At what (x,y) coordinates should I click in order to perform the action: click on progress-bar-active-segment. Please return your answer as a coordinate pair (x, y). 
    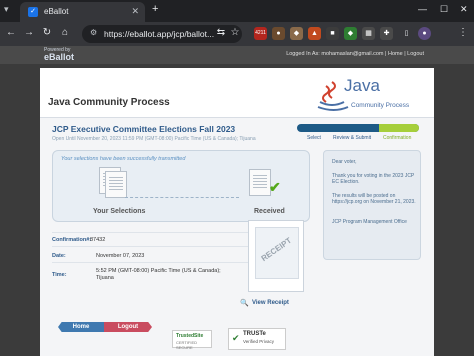
    Looking at the image, I should click on (399, 128).